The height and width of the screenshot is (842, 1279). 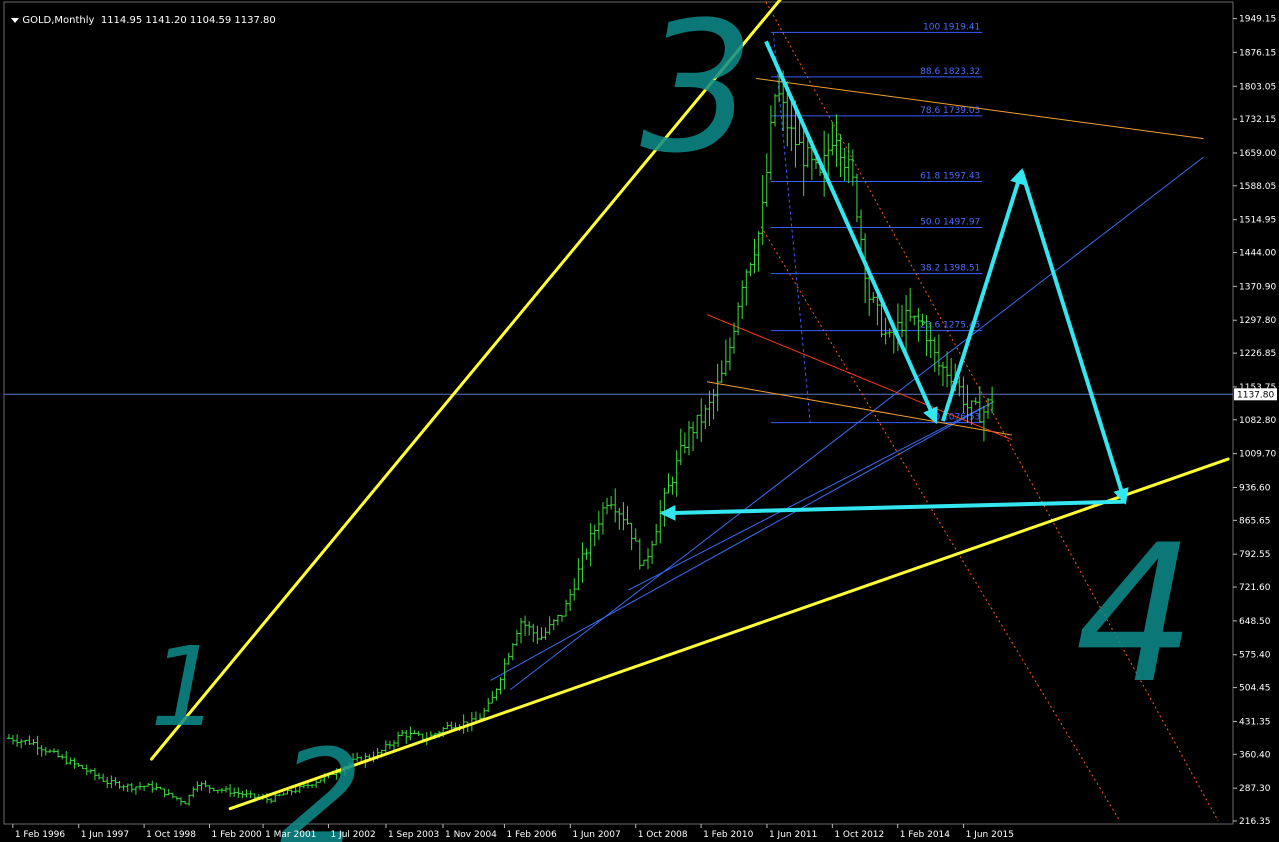 I want to click on y-tick-label: 1514.95, so click(x=1257, y=221).